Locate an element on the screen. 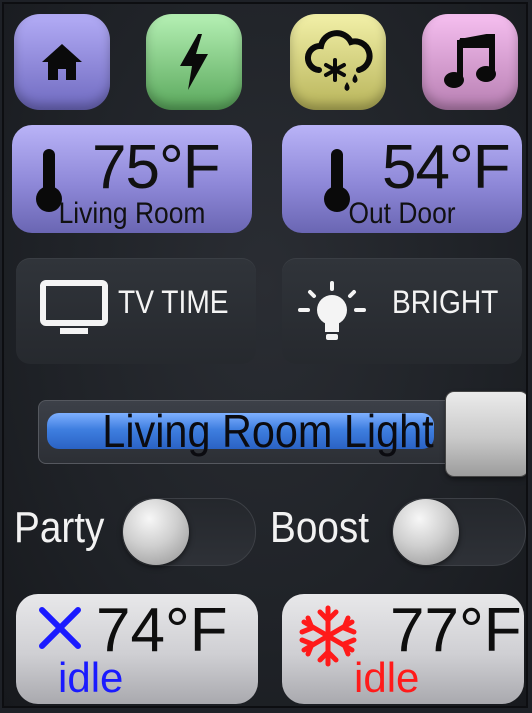  tv-time-button: TV TIME is located at coordinates (136, 311).